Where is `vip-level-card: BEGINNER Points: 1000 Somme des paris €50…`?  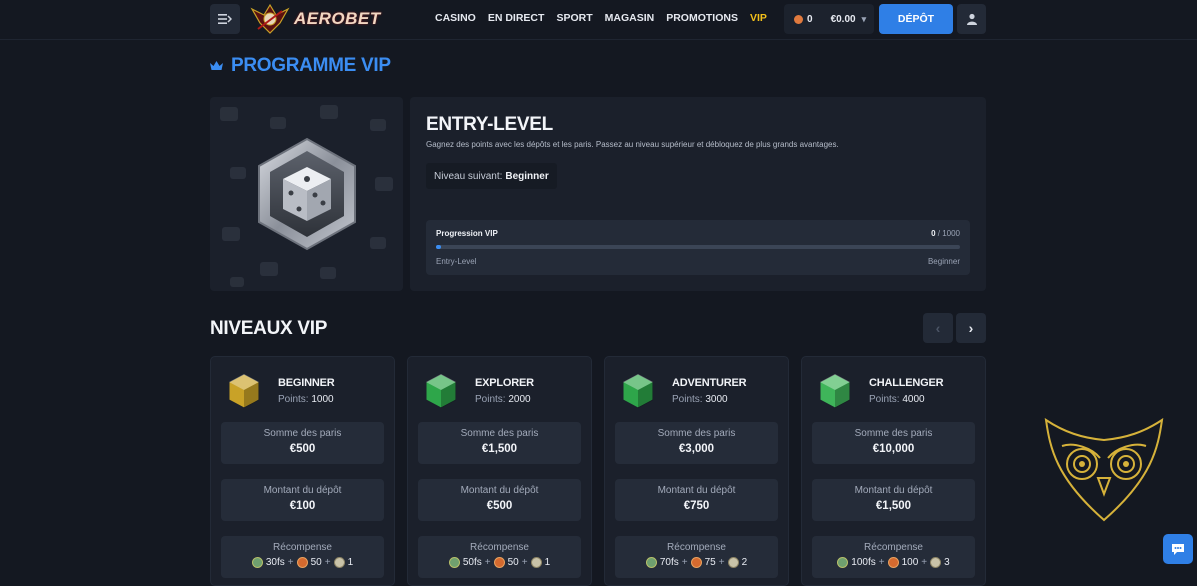
vip-level-card: BEGINNER Points: 1000 Somme des paris €50… is located at coordinates (302, 471).